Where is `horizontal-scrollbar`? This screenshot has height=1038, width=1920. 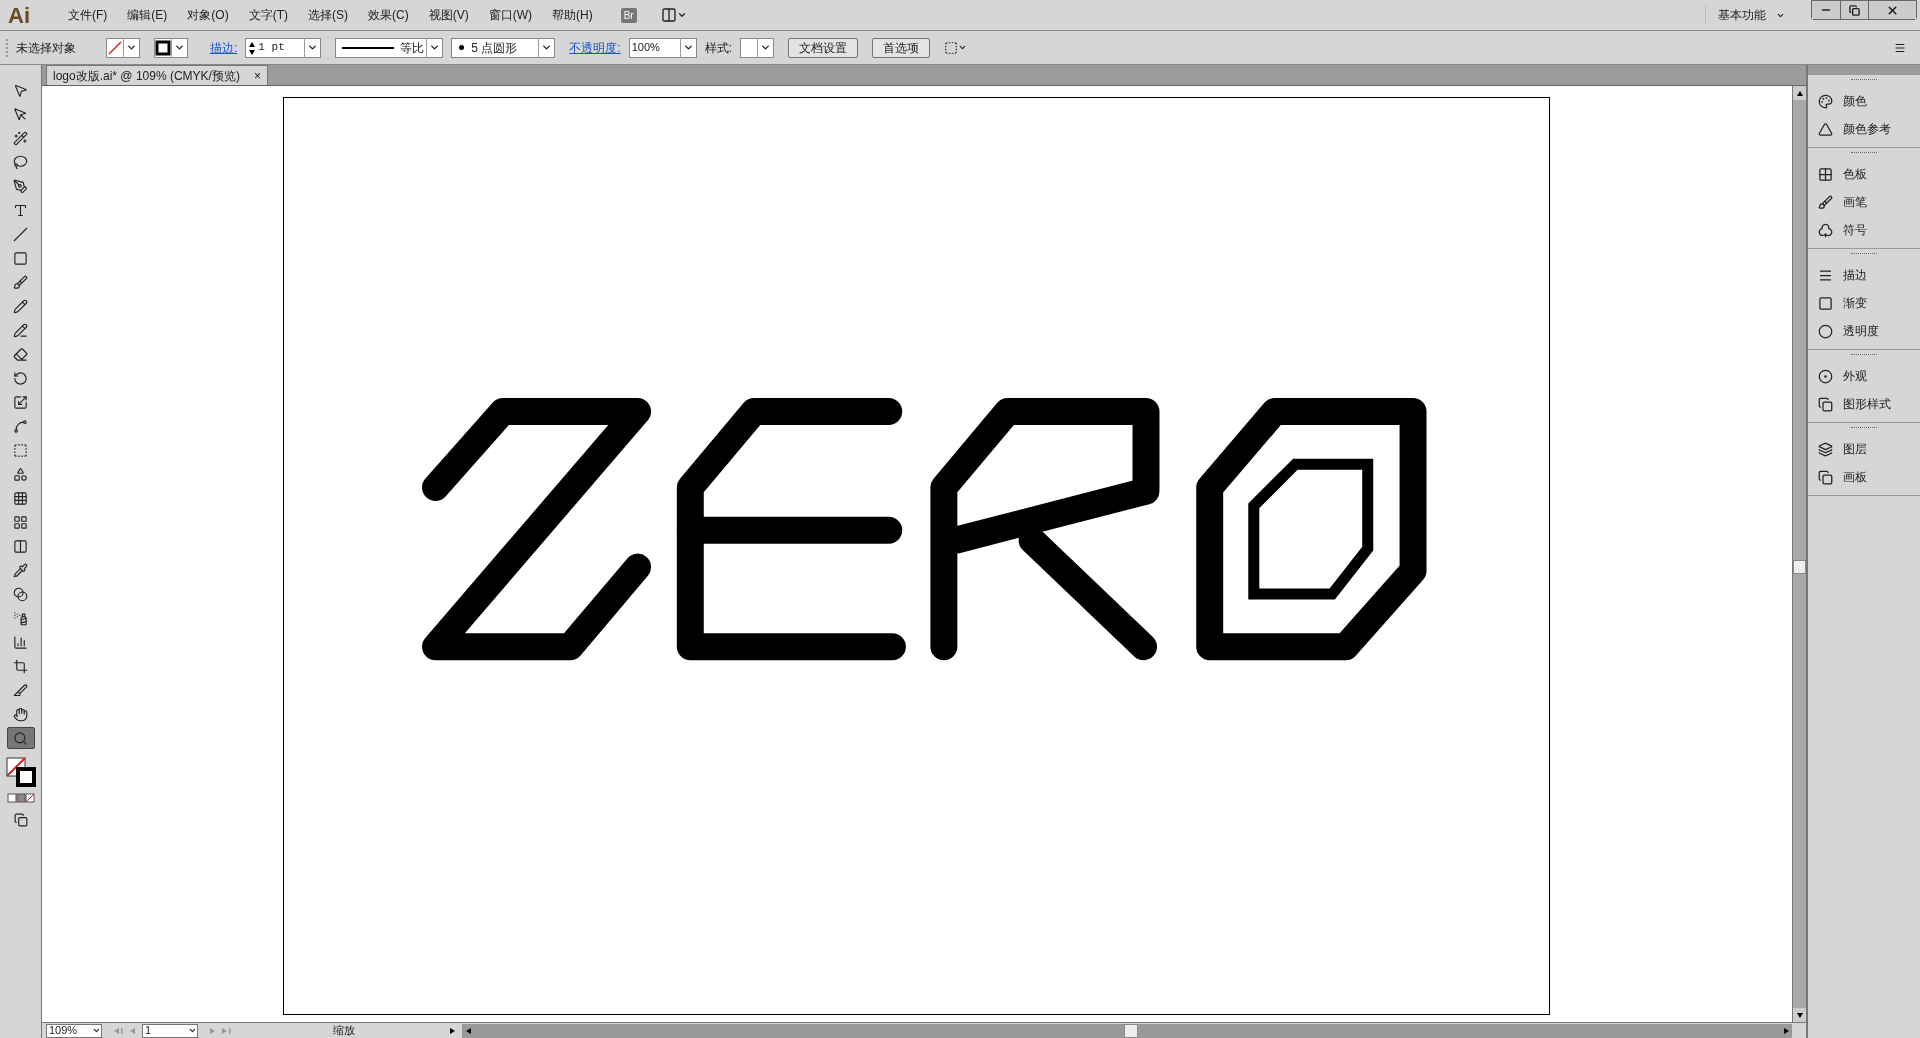 horizontal-scrollbar is located at coordinates (1127, 1030).